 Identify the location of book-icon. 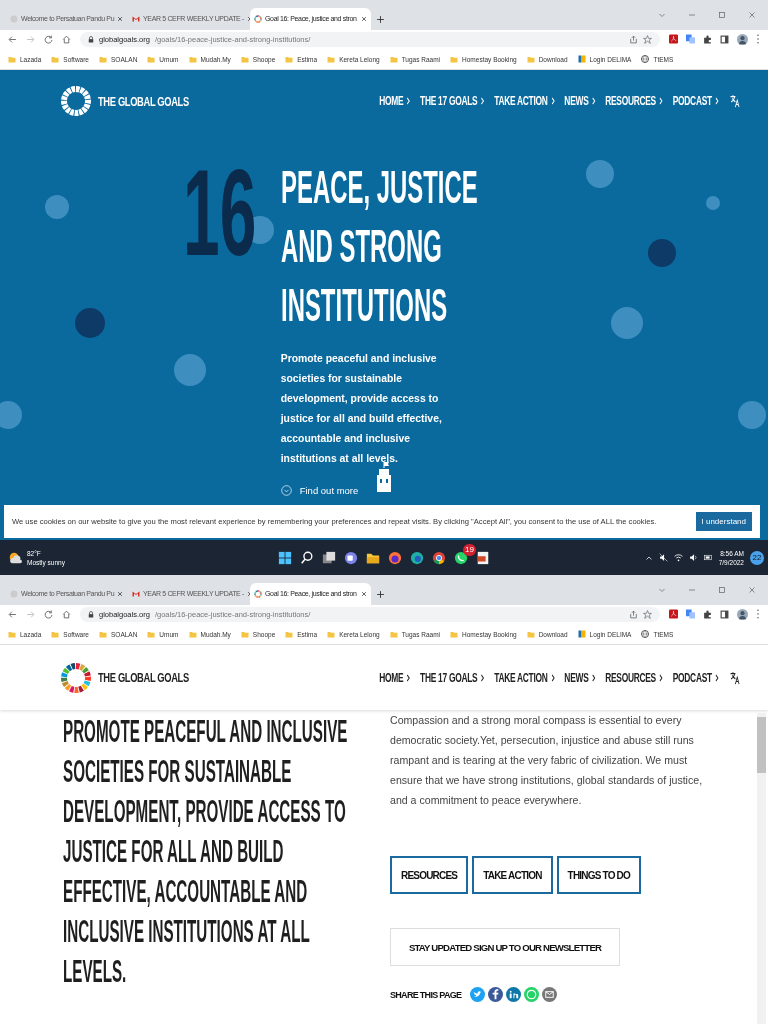
(581, 59).